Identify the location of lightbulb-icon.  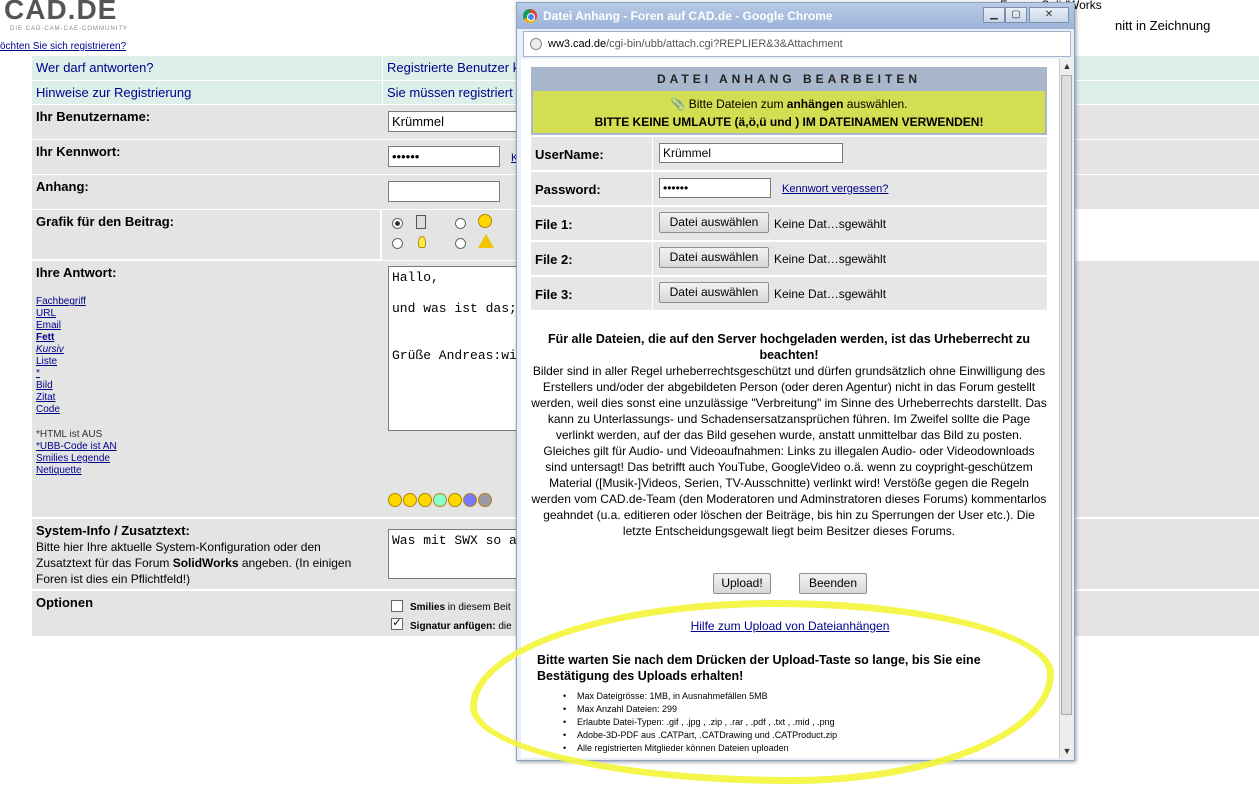
(422, 242).